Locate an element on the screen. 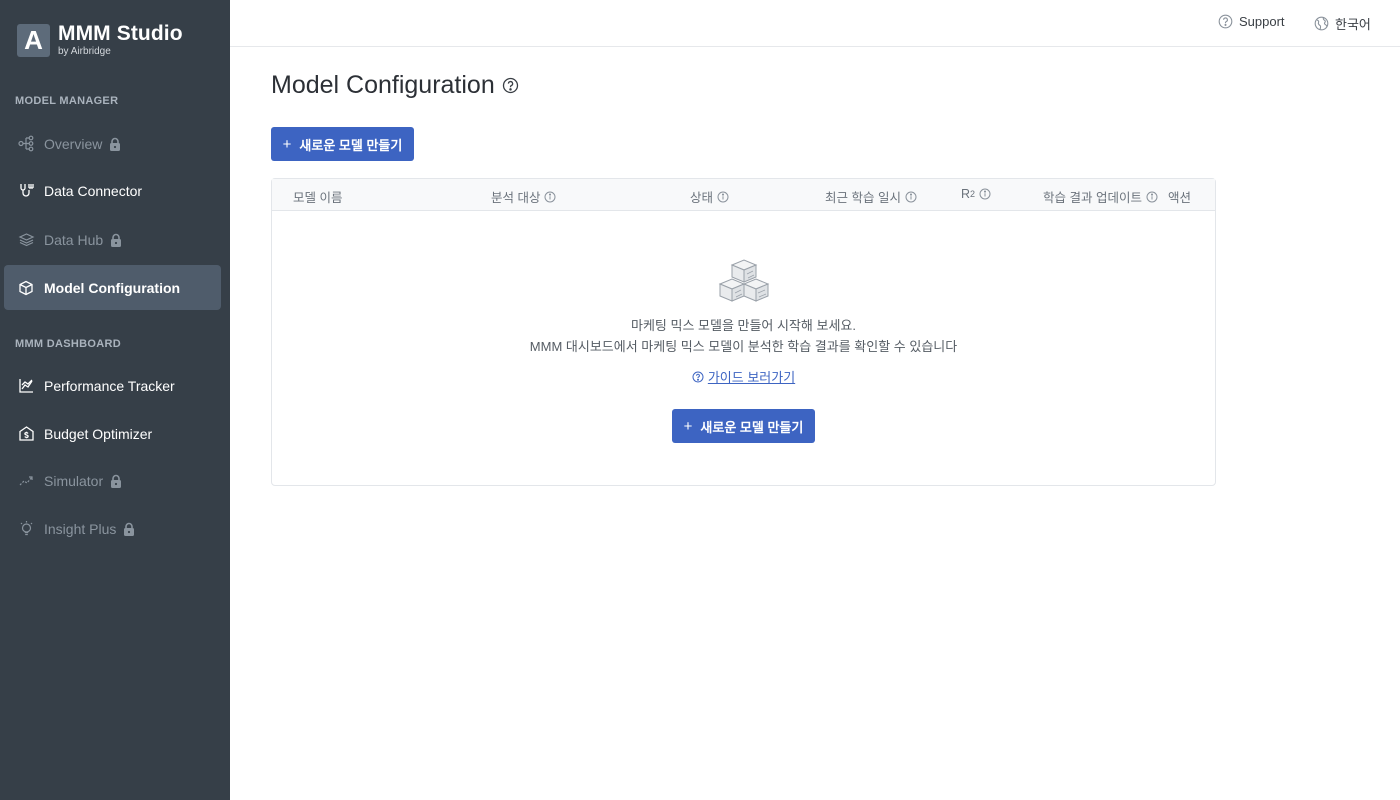  sidebar-item-simulator: Simulator is located at coordinates (112, 480).